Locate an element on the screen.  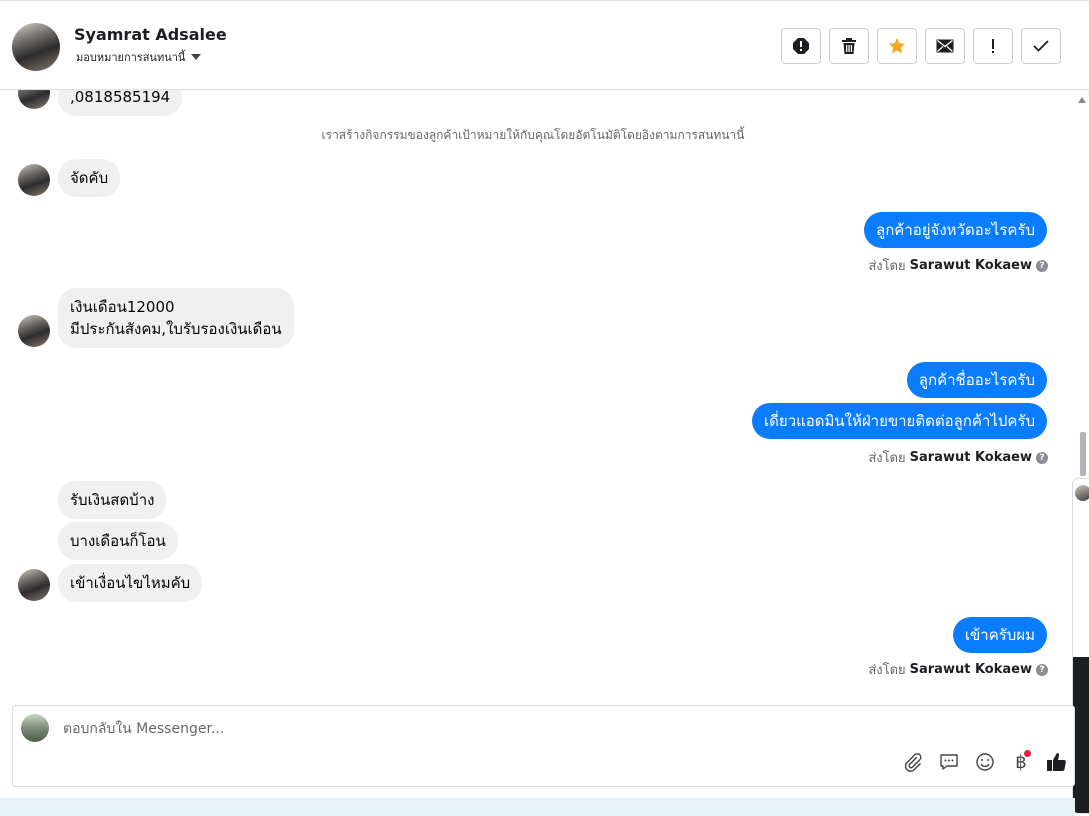
assign-label: มอบหมายการสนทนานี้ is located at coordinates (131, 57).